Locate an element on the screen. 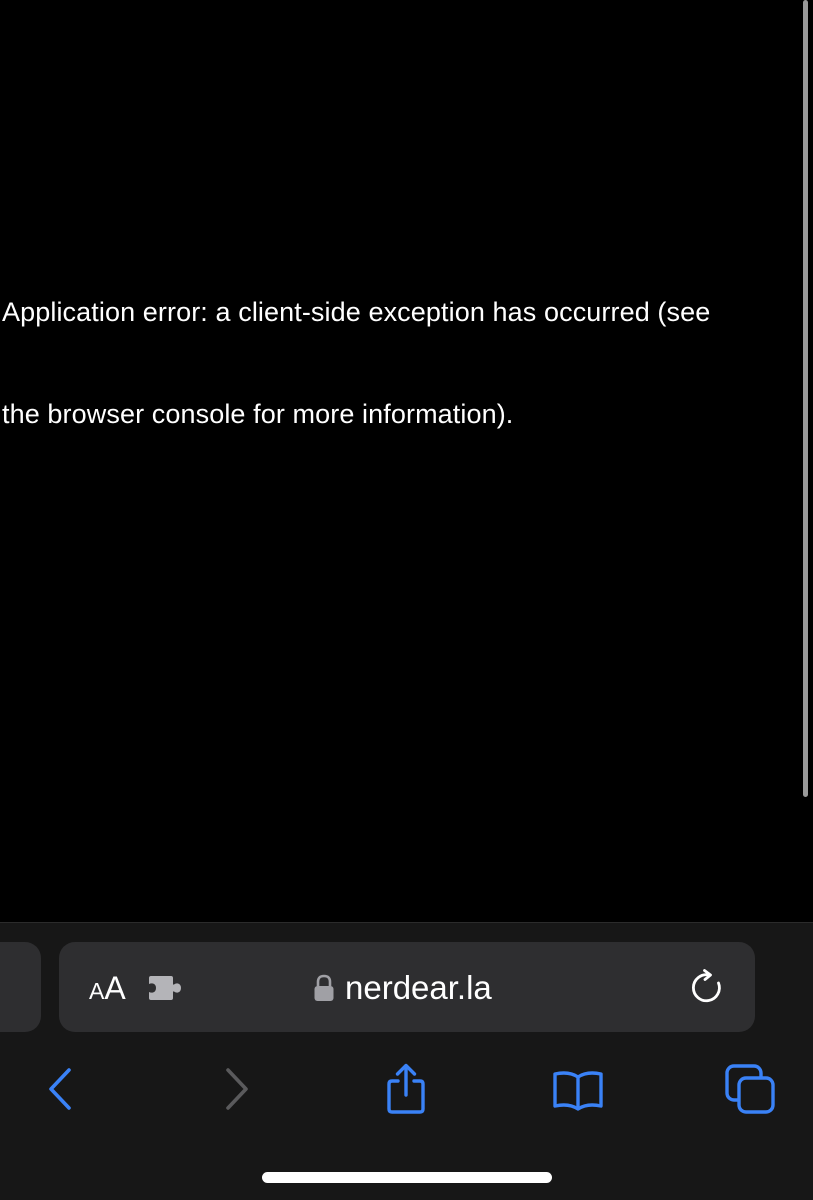 The height and width of the screenshot is (1200, 813). bookmarks-button is located at coordinates (578, 1089).